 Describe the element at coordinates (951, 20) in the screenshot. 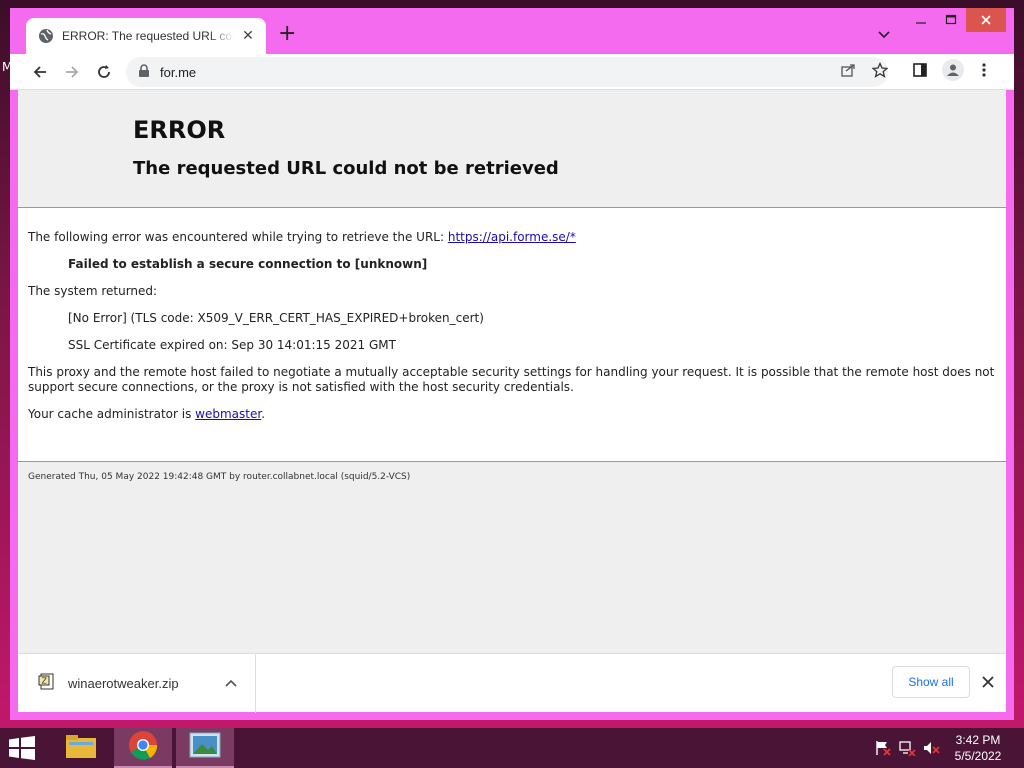

I see `maximize-button` at that location.